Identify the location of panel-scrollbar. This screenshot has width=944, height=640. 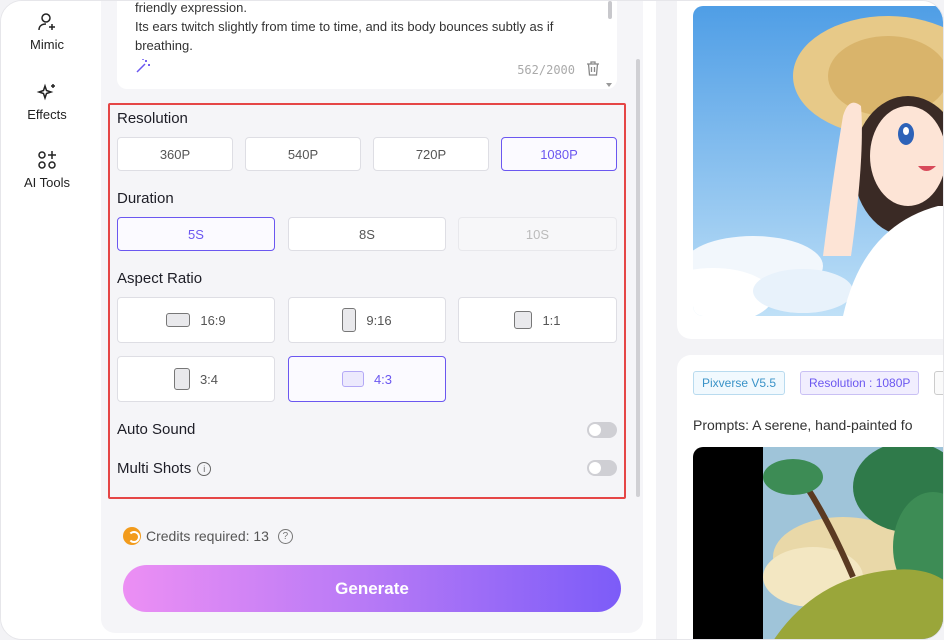
(638, 278).